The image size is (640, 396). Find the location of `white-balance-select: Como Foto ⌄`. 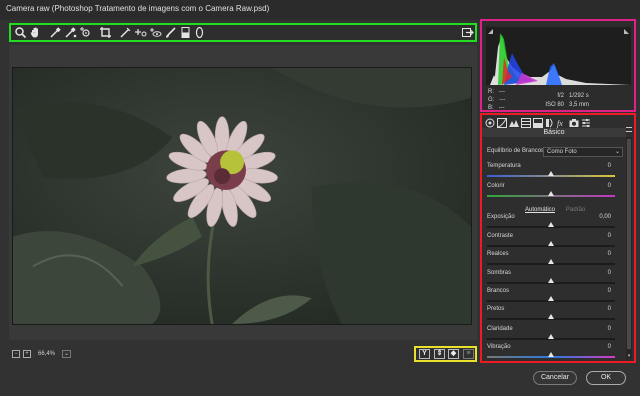

white-balance-select: Como Foto ⌄ is located at coordinates (583, 152).